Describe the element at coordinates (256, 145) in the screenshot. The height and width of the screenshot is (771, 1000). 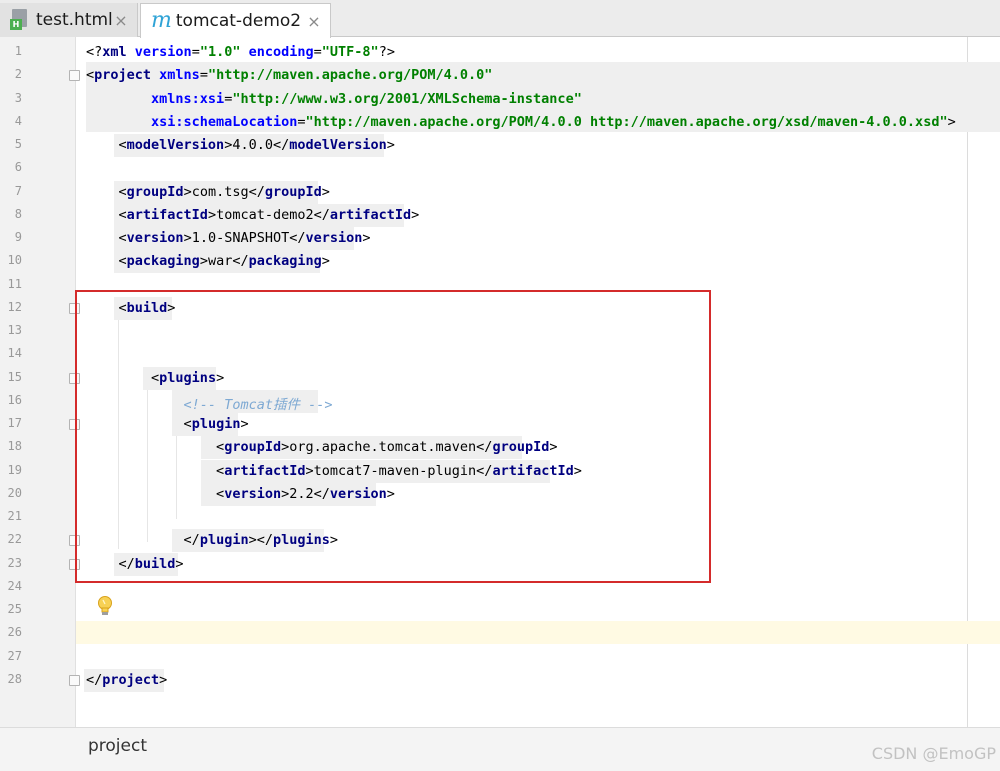
I see `code-text: <modelVersion>4.0.0</modelVersion>` at that location.